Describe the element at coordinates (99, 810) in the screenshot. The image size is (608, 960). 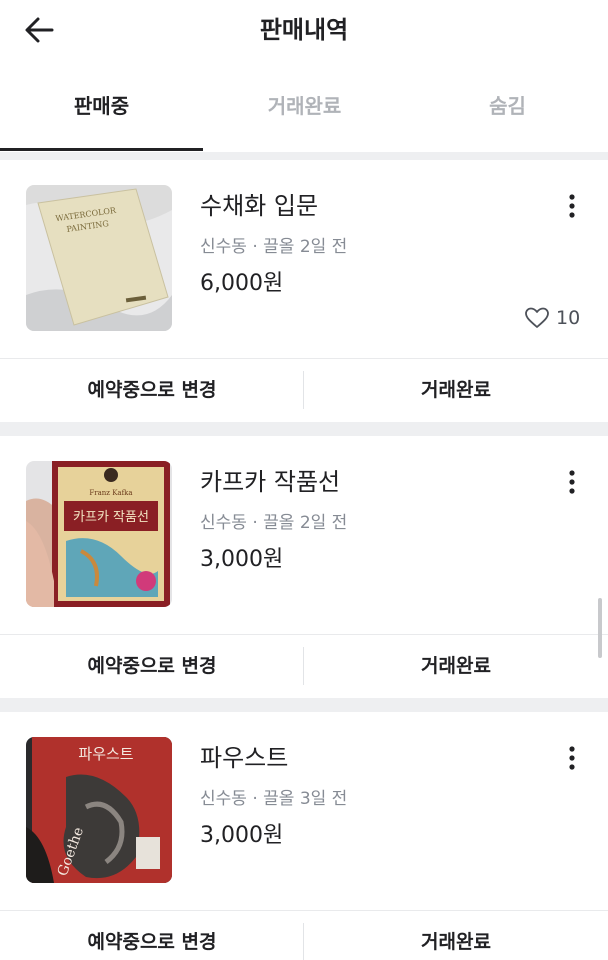
I see `item-thumbnail: 파우스트 Goethe` at that location.